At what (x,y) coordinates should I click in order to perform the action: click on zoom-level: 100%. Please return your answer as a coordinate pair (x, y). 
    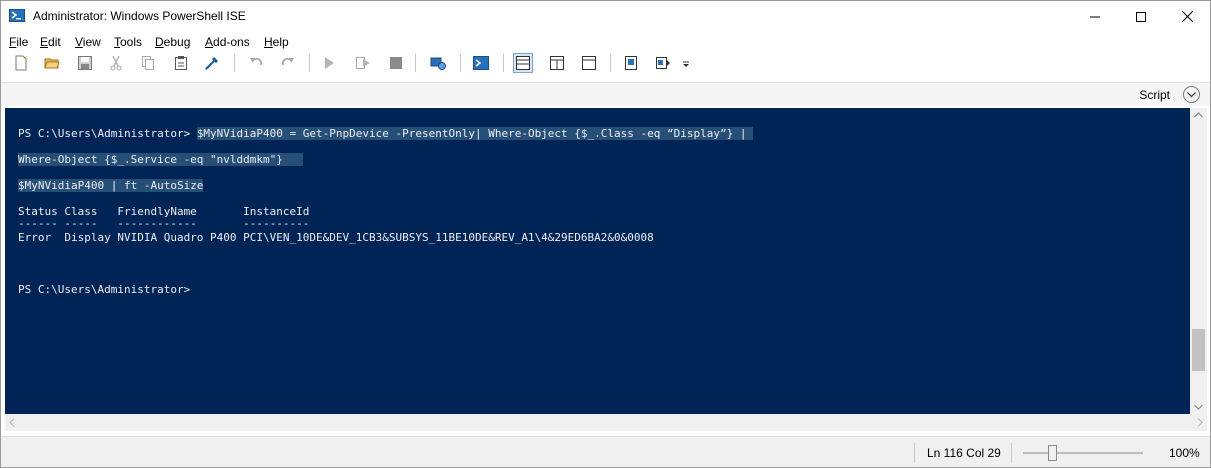
    Looking at the image, I should click on (1184, 453).